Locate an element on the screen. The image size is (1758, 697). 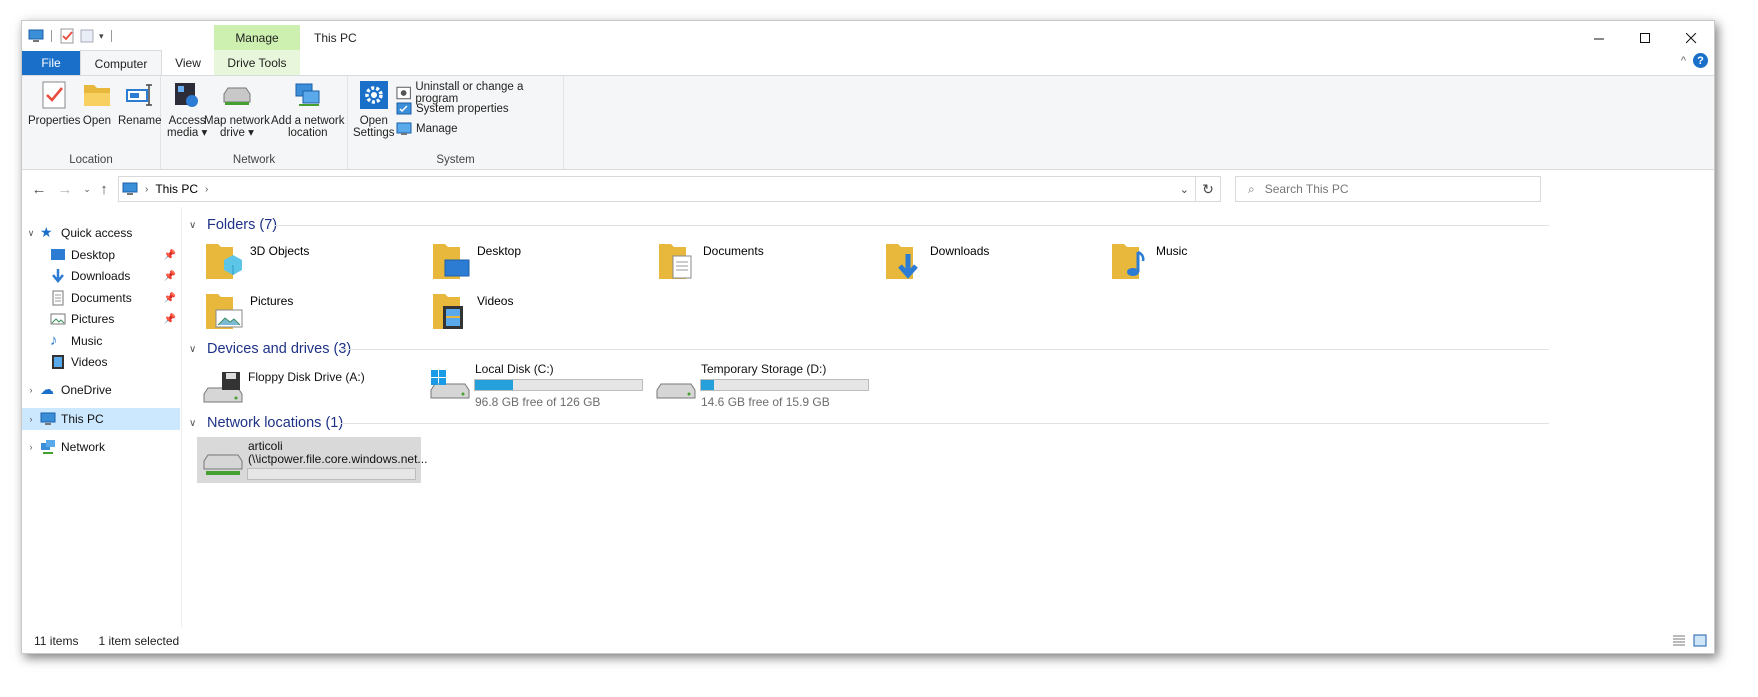
open-button: Open is located at coordinates (97, 103).